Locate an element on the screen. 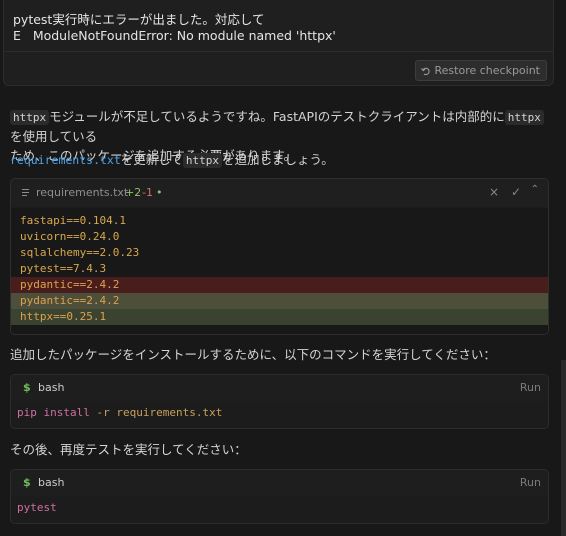 The width and height of the screenshot is (566, 536). command-text: pip install -r requirements.txt is located at coordinates (119, 412).